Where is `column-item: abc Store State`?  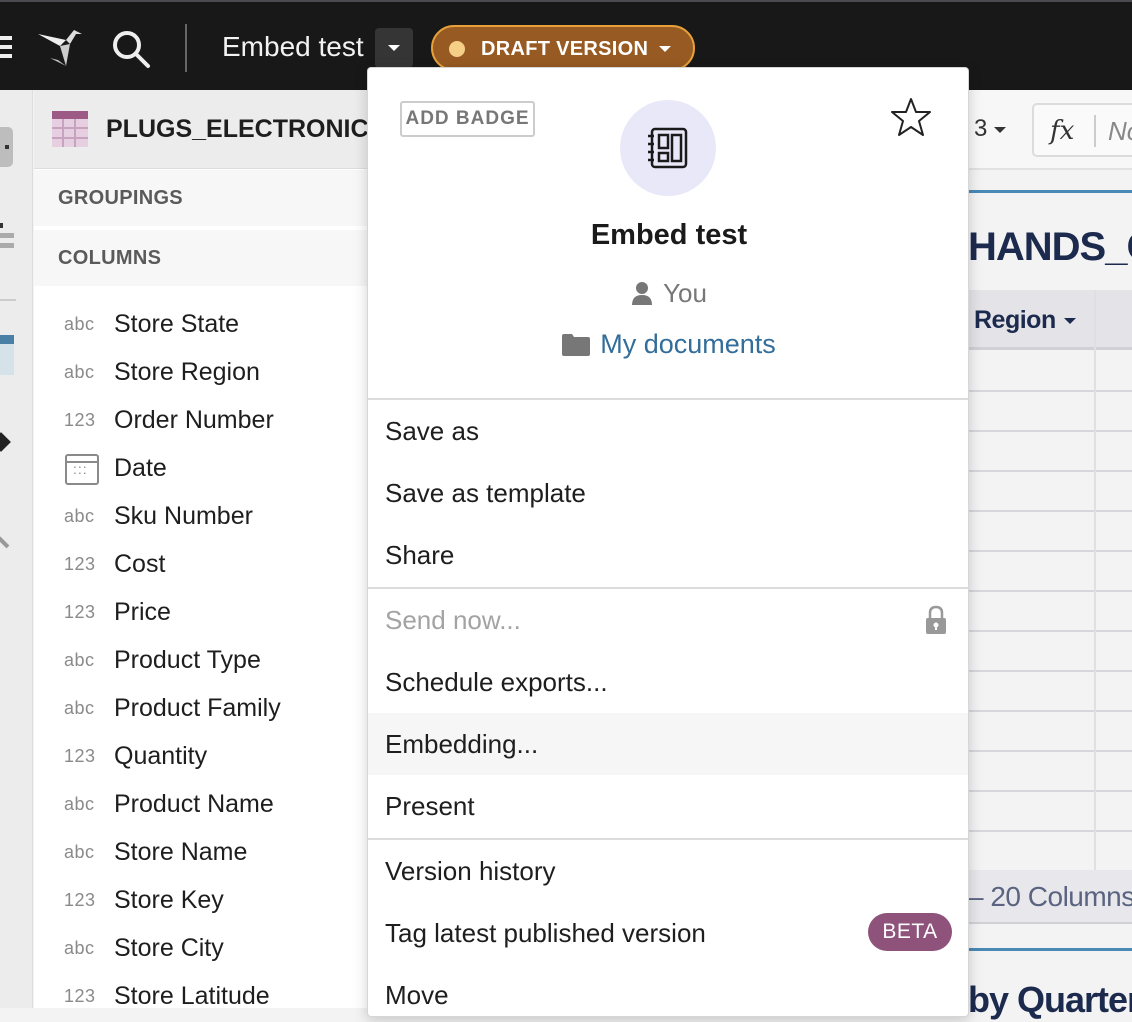 column-item: abc Store State is located at coordinates (201, 326).